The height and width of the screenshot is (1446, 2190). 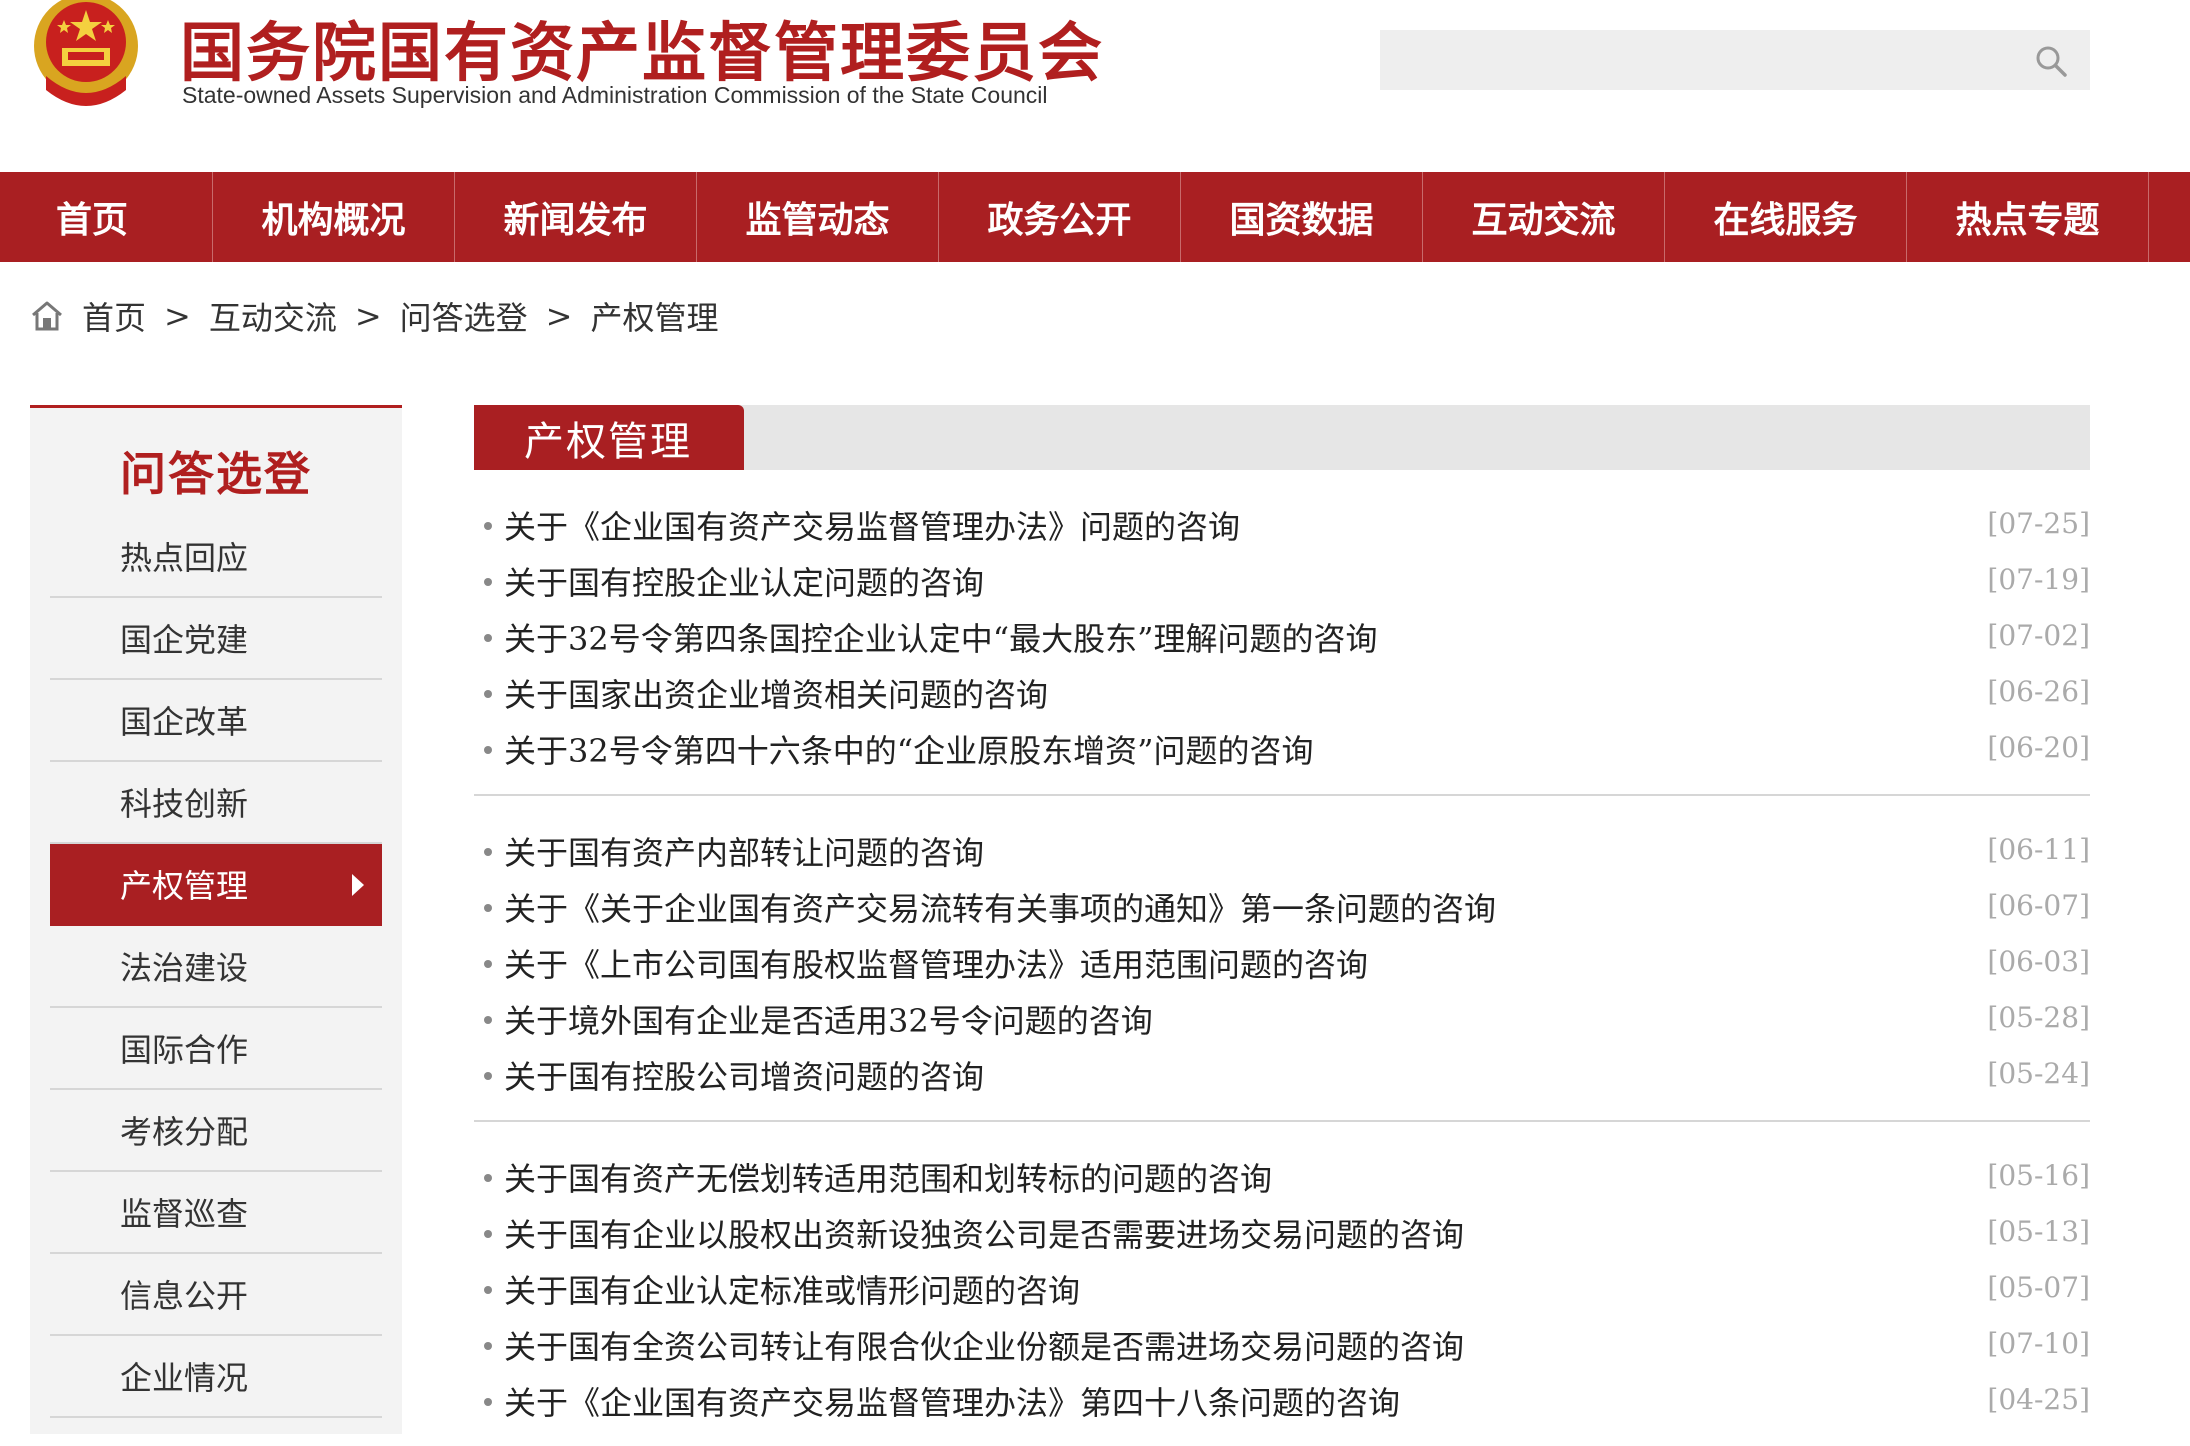 I want to click on article-date: [05-16], so click(x=2038, y=1175).